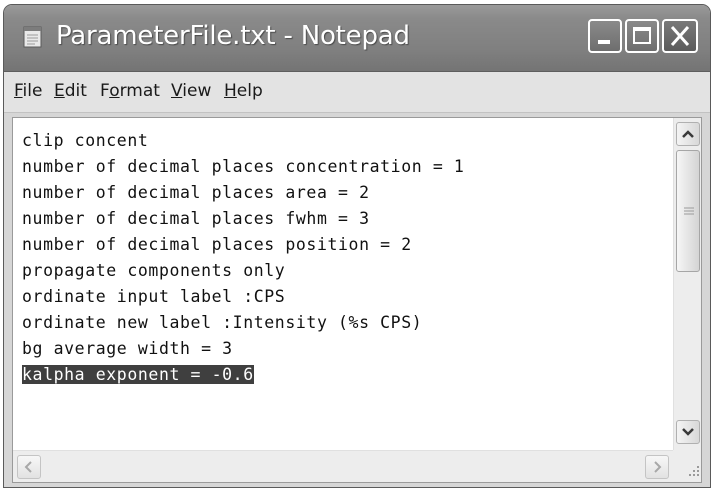 The image size is (715, 492). What do you see at coordinates (196, 192) in the screenshot?
I see `text-line: number of decimal places area = 2` at bounding box center [196, 192].